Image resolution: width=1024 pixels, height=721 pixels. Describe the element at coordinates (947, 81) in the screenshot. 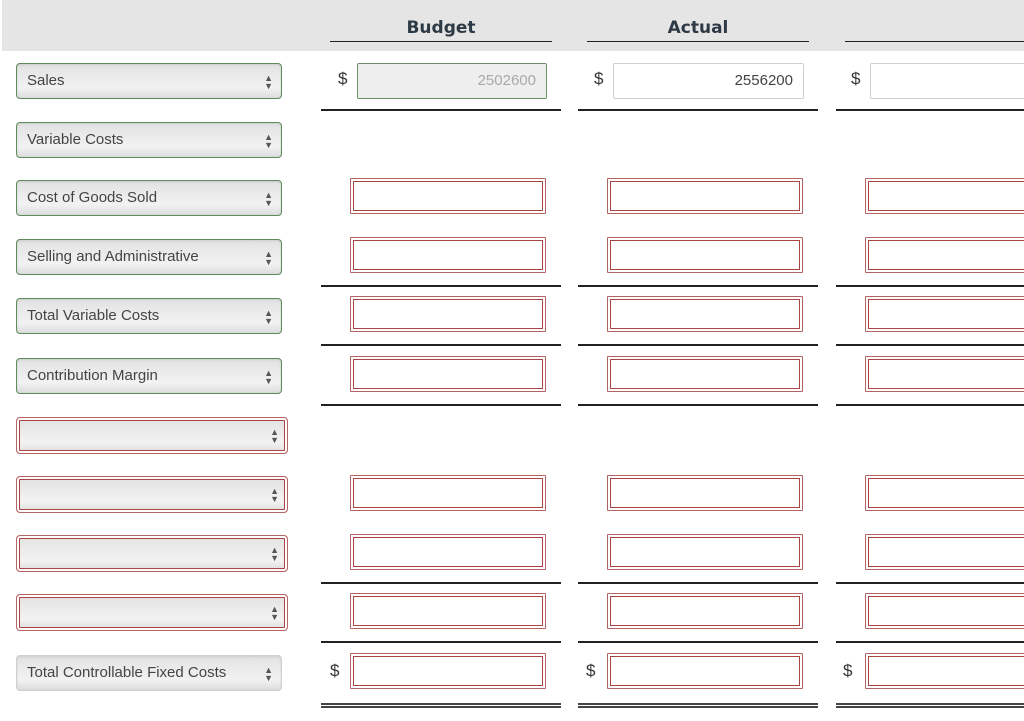

I see `amount-input-third: 53` at that location.